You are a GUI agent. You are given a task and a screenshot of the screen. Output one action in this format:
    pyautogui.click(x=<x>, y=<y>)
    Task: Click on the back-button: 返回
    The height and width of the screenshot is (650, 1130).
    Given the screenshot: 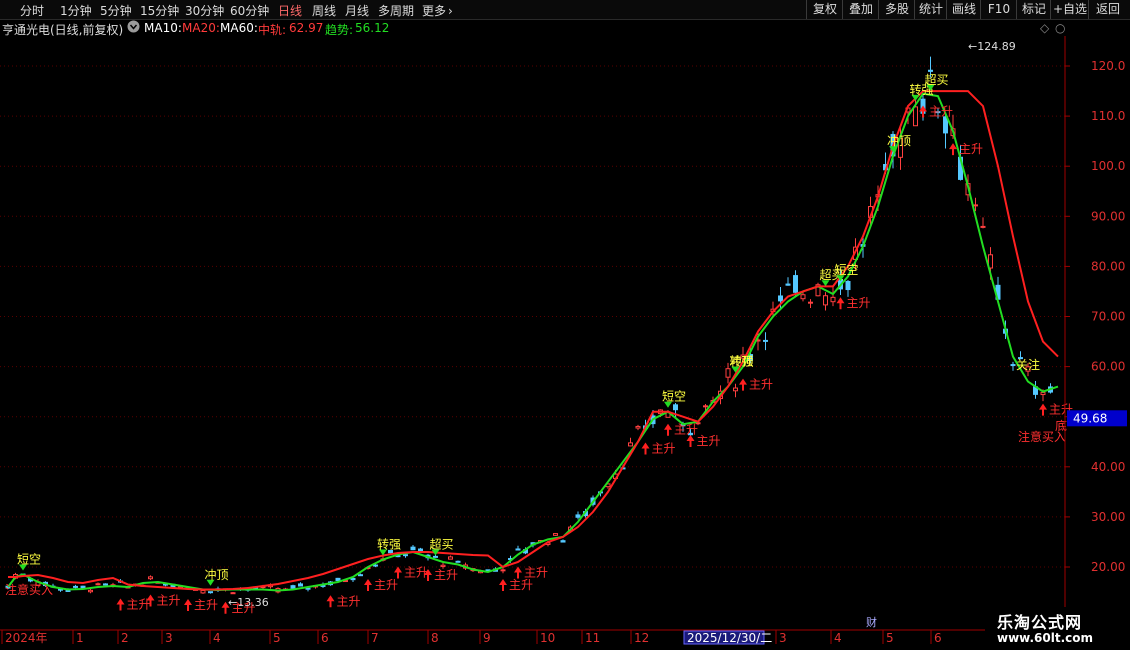 What is the action you would take?
    pyautogui.click(x=1107, y=9)
    